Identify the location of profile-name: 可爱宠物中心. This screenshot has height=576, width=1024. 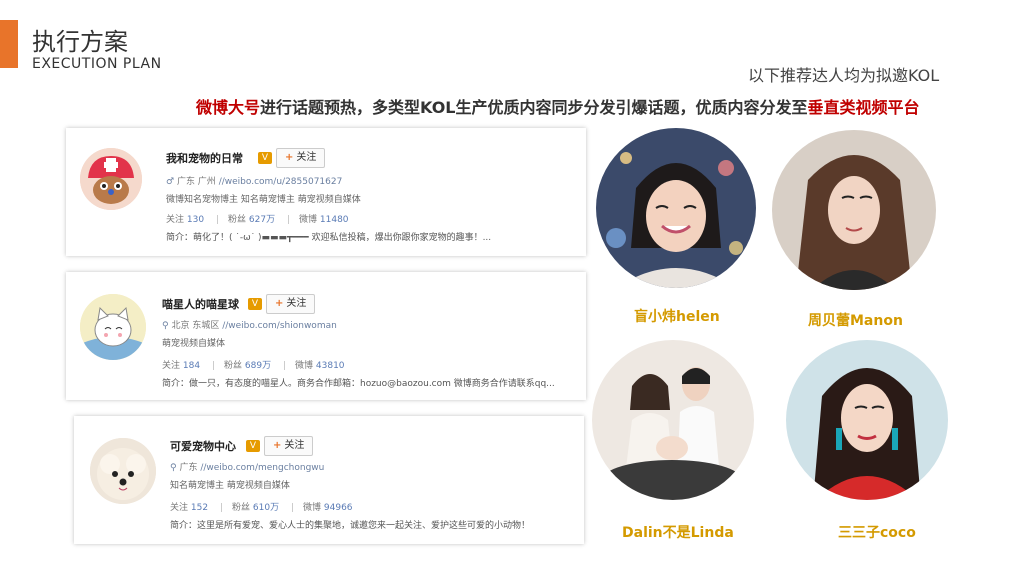
(203, 446).